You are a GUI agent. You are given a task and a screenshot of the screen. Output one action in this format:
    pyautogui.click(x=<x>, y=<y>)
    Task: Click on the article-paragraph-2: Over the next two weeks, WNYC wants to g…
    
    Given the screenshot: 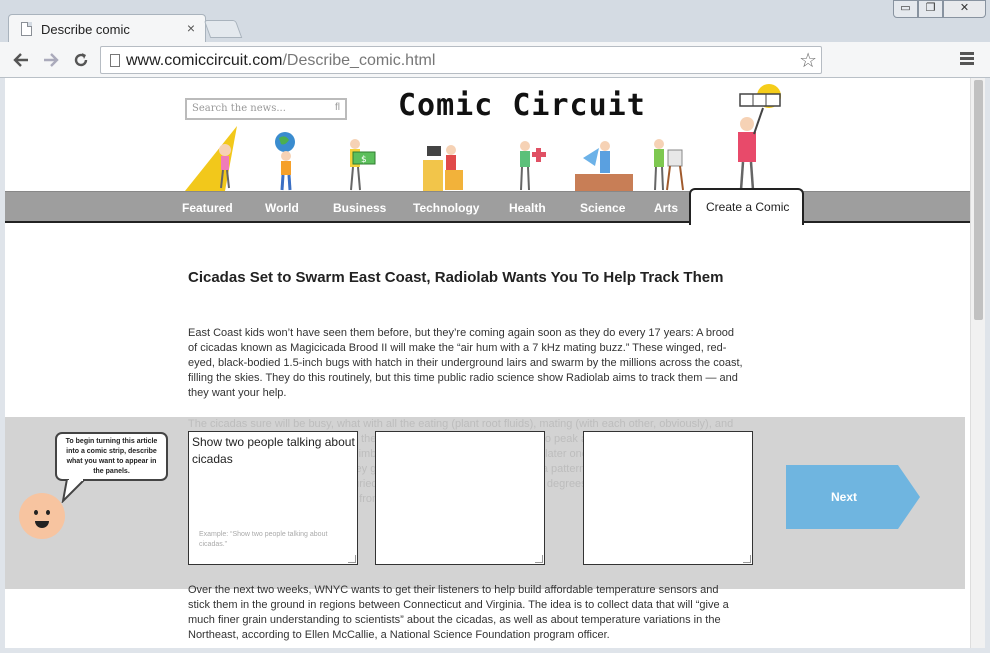 What is the action you would take?
    pyautogui.click(x=458, y=612)
    